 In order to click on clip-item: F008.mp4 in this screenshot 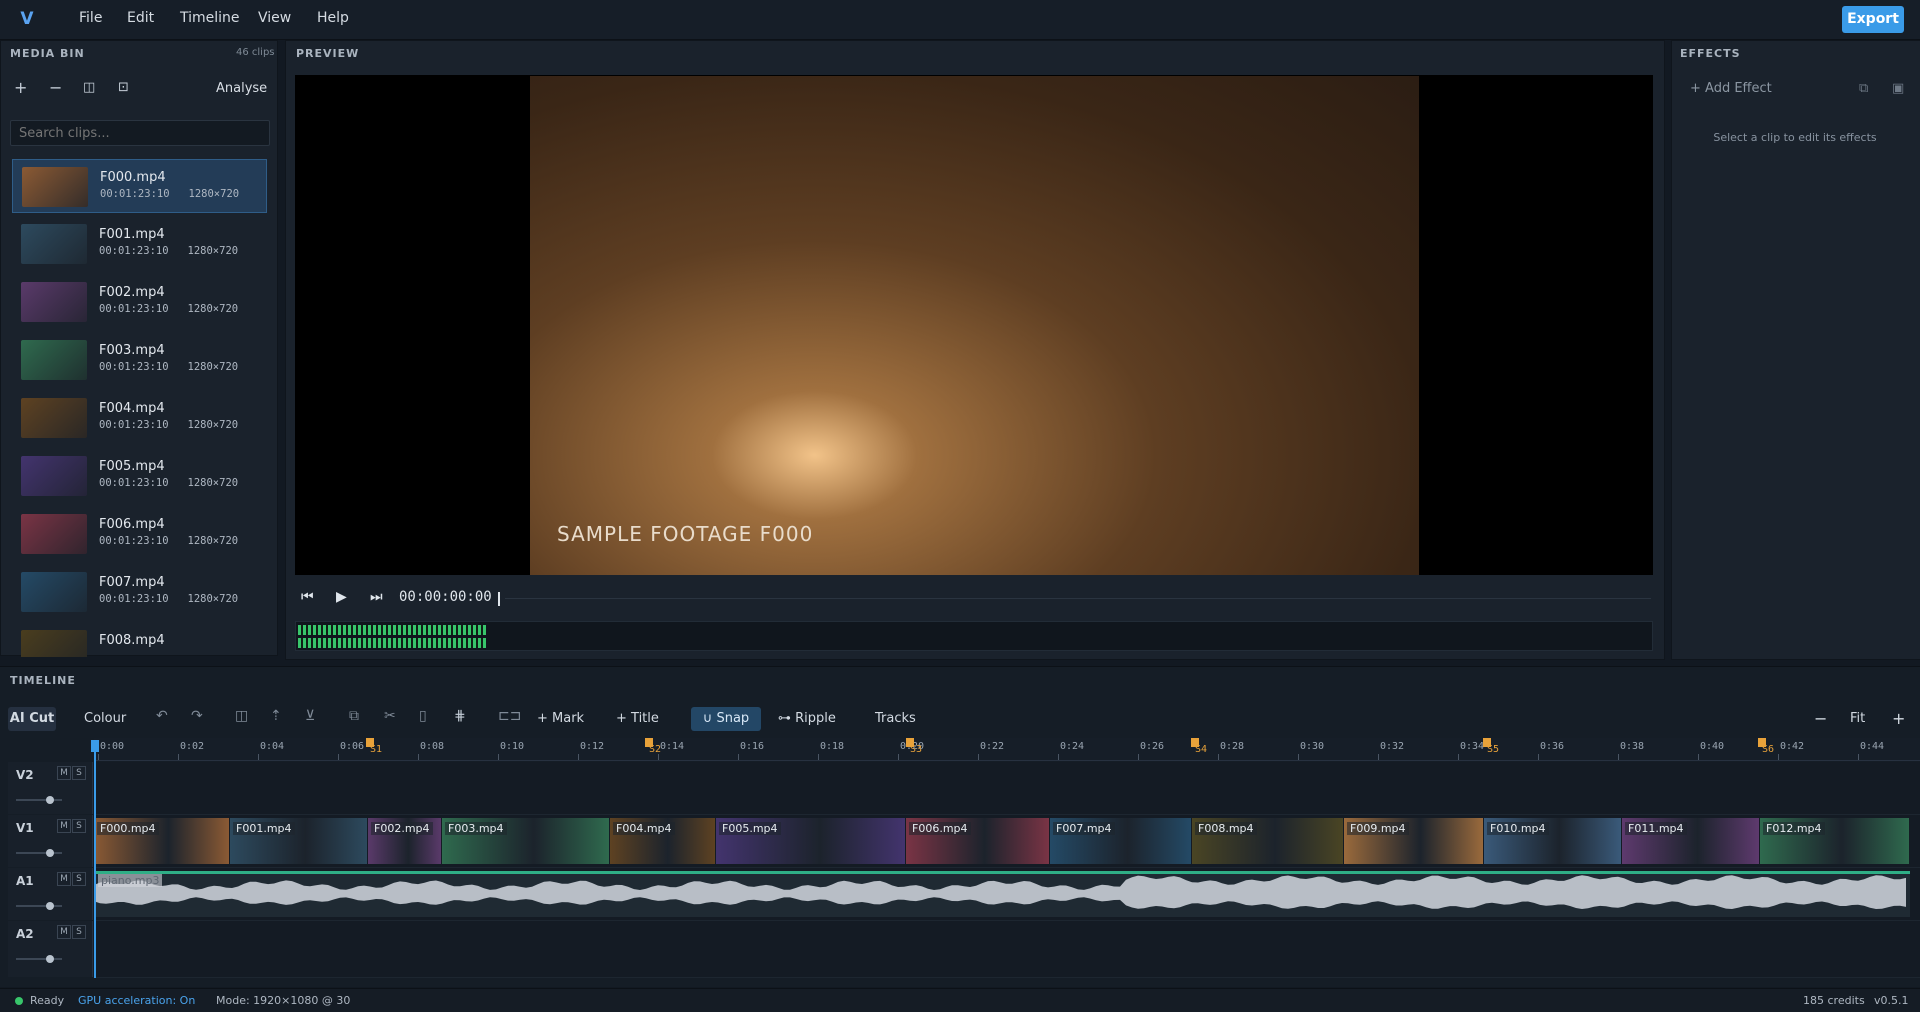, I will do `click(139, 640)`.